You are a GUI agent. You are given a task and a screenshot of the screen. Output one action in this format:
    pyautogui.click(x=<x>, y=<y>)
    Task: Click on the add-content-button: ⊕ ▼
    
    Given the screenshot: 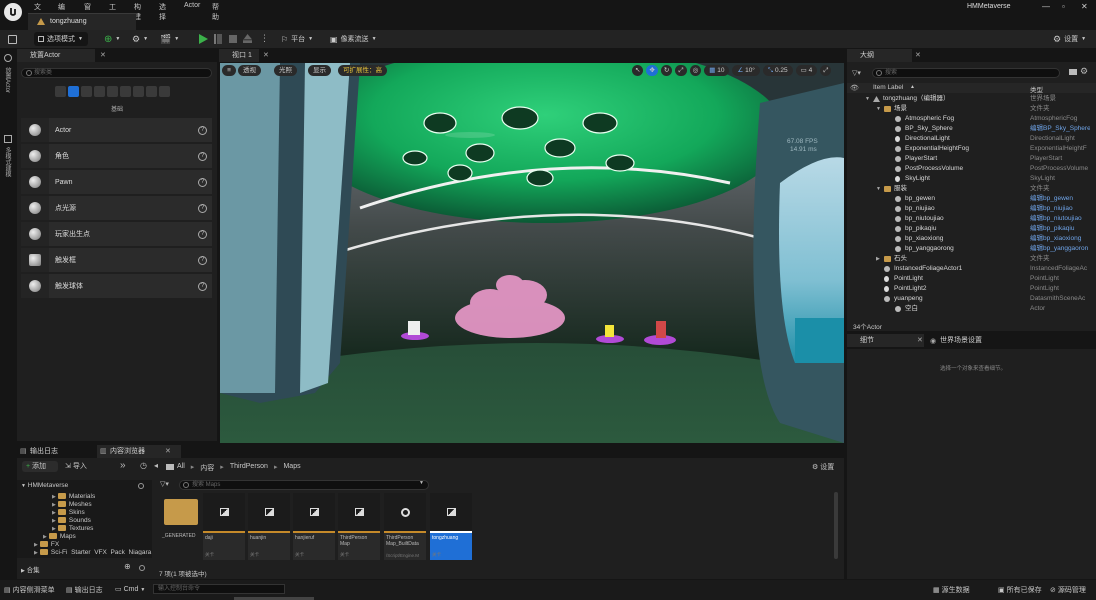 What is the action you would take?
    pyautogui.click(x=112, y=39)
    